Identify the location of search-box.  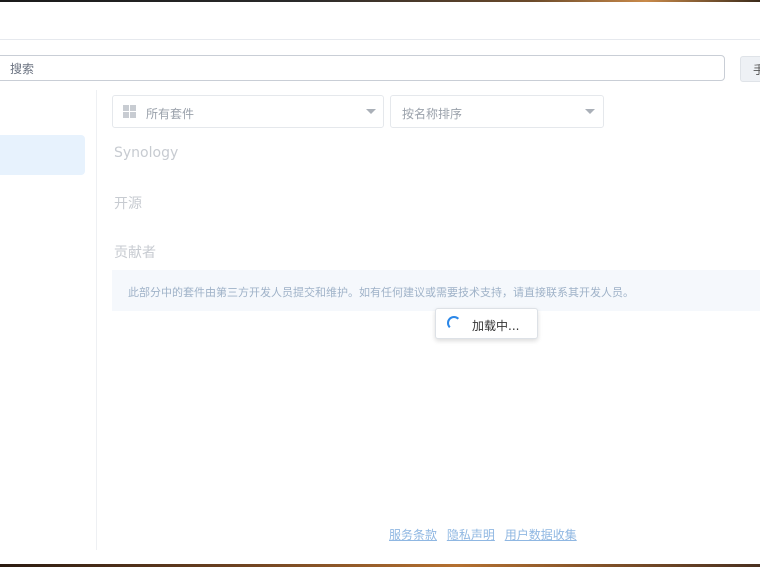
(362, 68).